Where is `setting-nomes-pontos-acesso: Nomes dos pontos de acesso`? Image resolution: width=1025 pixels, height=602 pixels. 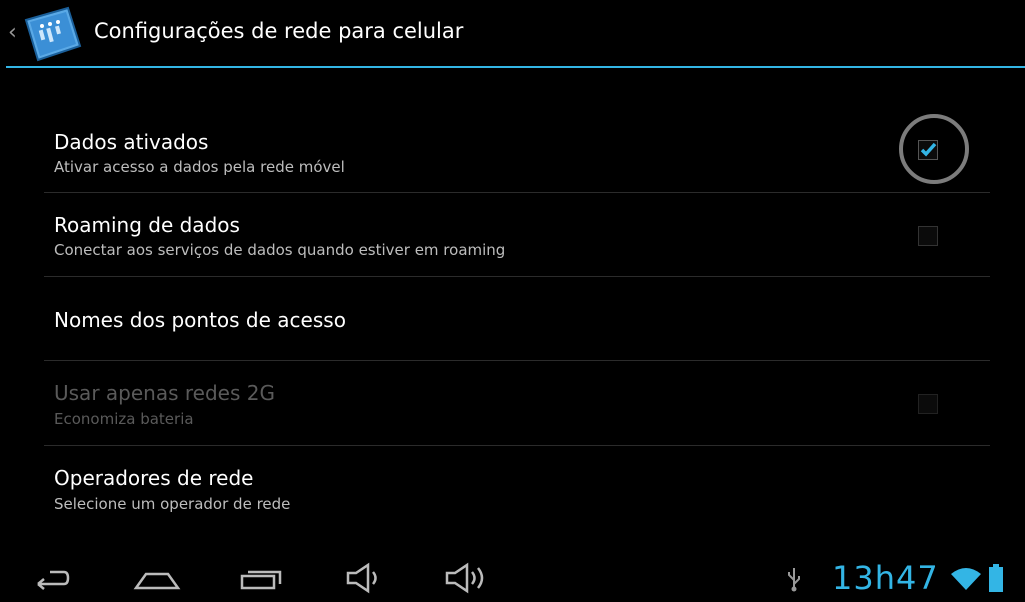
setting-nomes-pontos-acesso: Nomes dos pontos de acesso is located at coordinates (517, 319).